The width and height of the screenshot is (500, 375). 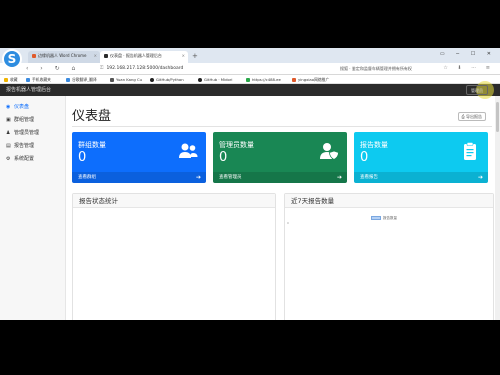 What do you see at coordinates (195, 56) in the screenshot?
I see `new-tab-button: +` at bounding box center [195, 56].